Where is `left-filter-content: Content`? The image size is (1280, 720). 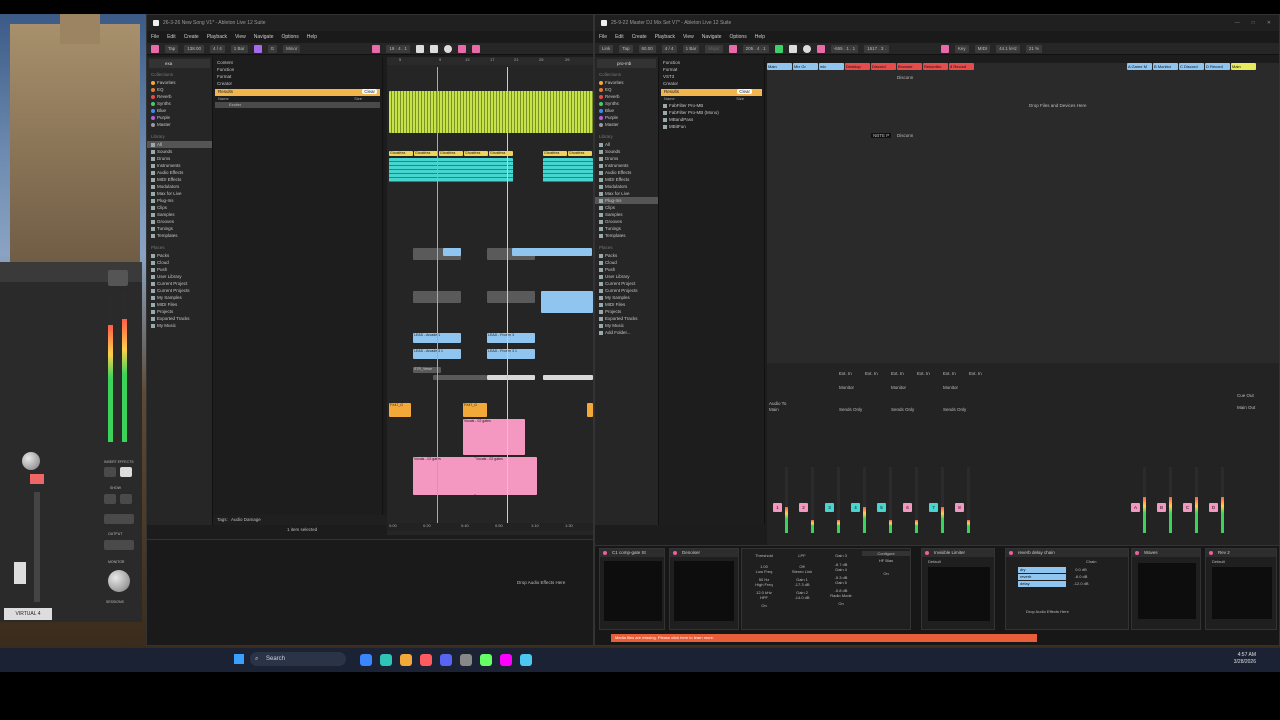 left-filter-content: Content is located at coordinates (297, 62).